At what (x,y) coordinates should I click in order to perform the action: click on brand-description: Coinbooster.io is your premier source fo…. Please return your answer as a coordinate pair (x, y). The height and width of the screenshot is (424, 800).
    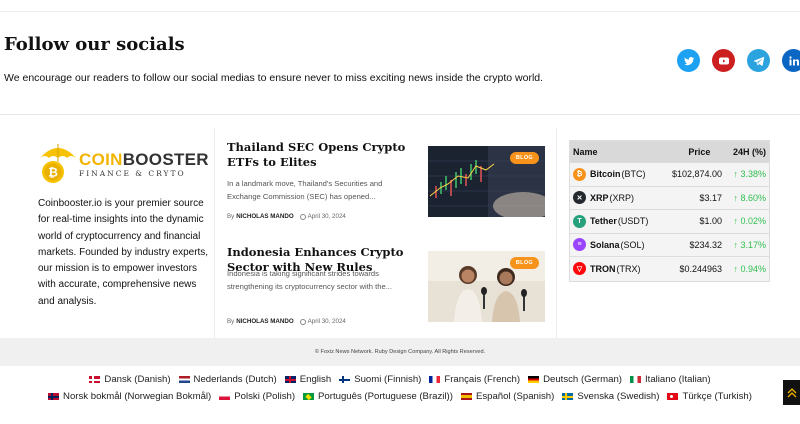
    Looking at the image, I should click on (123, 252).